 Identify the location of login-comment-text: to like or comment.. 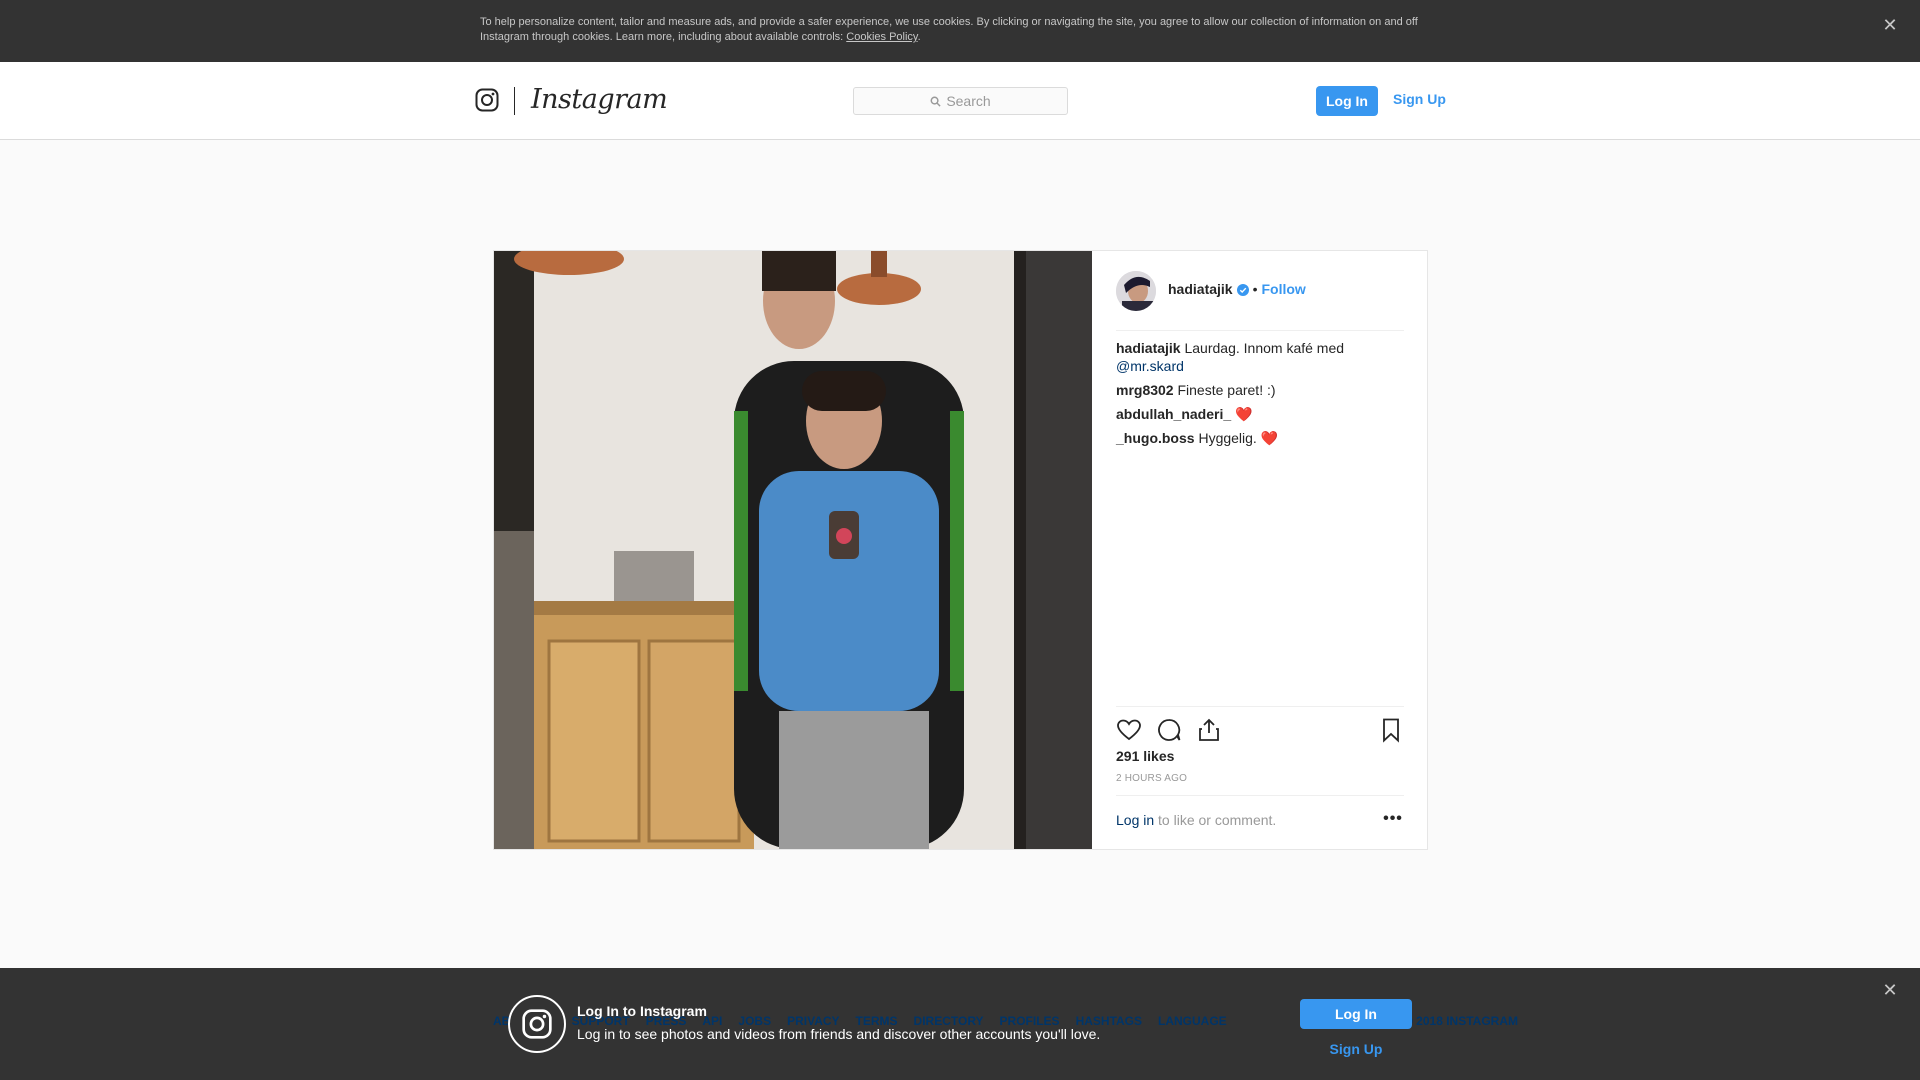
(1215, 820).